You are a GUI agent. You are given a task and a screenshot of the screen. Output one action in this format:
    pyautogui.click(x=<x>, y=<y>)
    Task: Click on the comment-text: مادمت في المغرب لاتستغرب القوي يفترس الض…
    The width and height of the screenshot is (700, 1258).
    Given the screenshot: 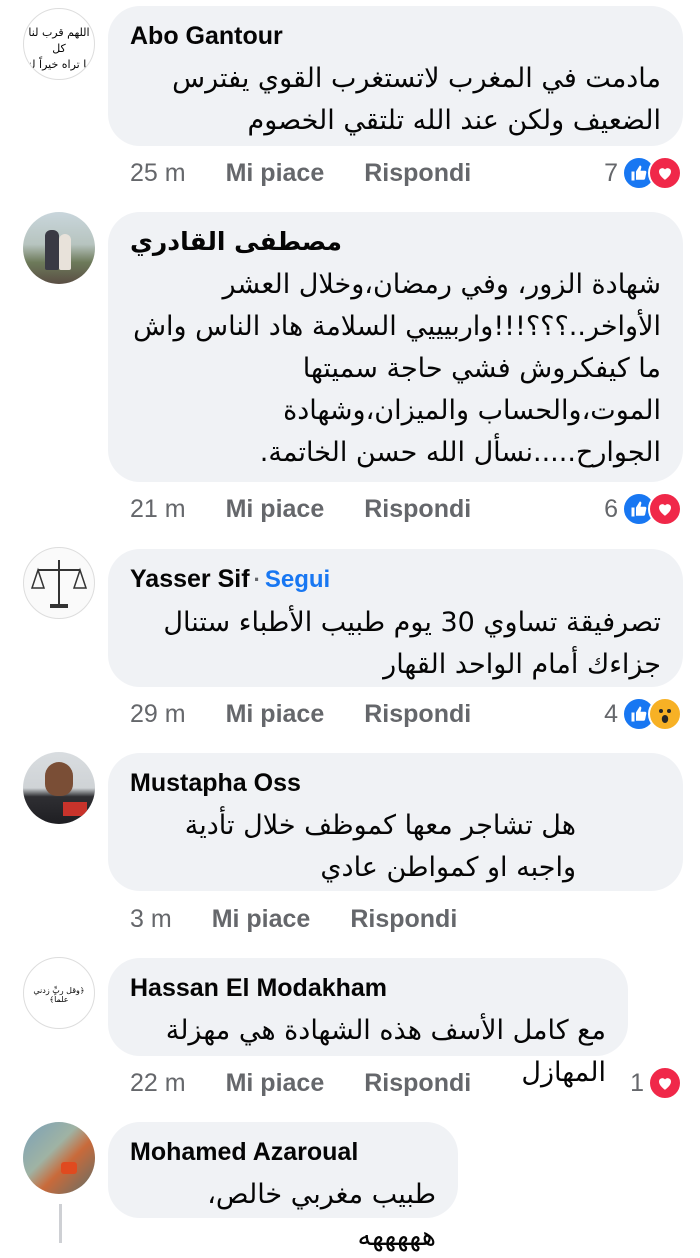 What is the action you would take?
    pyautogui.click(x=416, y=99)
    